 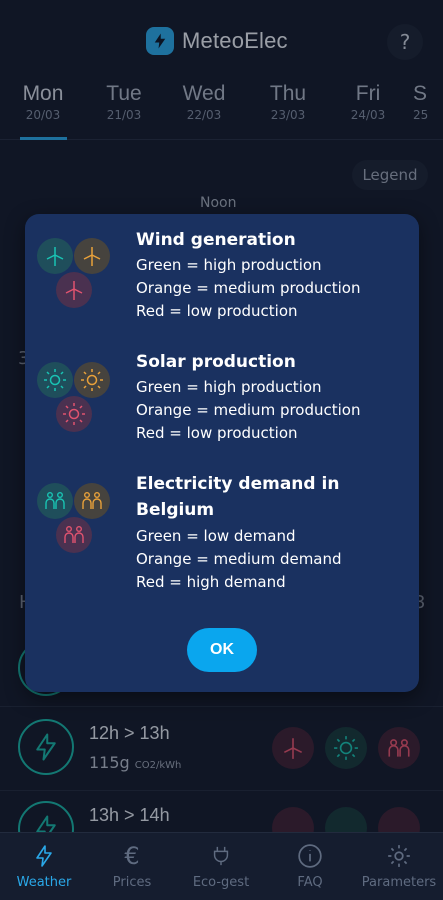 What do you see at coordinates (132, 856) in the screenshot?
I see `euro-icon: €` at bounding box center [132, 856].